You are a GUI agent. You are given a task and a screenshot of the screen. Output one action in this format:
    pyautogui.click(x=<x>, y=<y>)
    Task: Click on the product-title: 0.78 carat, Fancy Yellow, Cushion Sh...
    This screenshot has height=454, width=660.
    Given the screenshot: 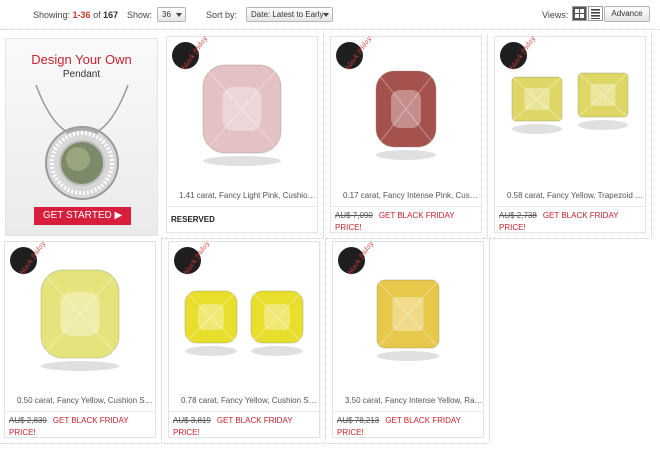 What is the action you would take?
    pyautogui.click(x=244, y=401)
    